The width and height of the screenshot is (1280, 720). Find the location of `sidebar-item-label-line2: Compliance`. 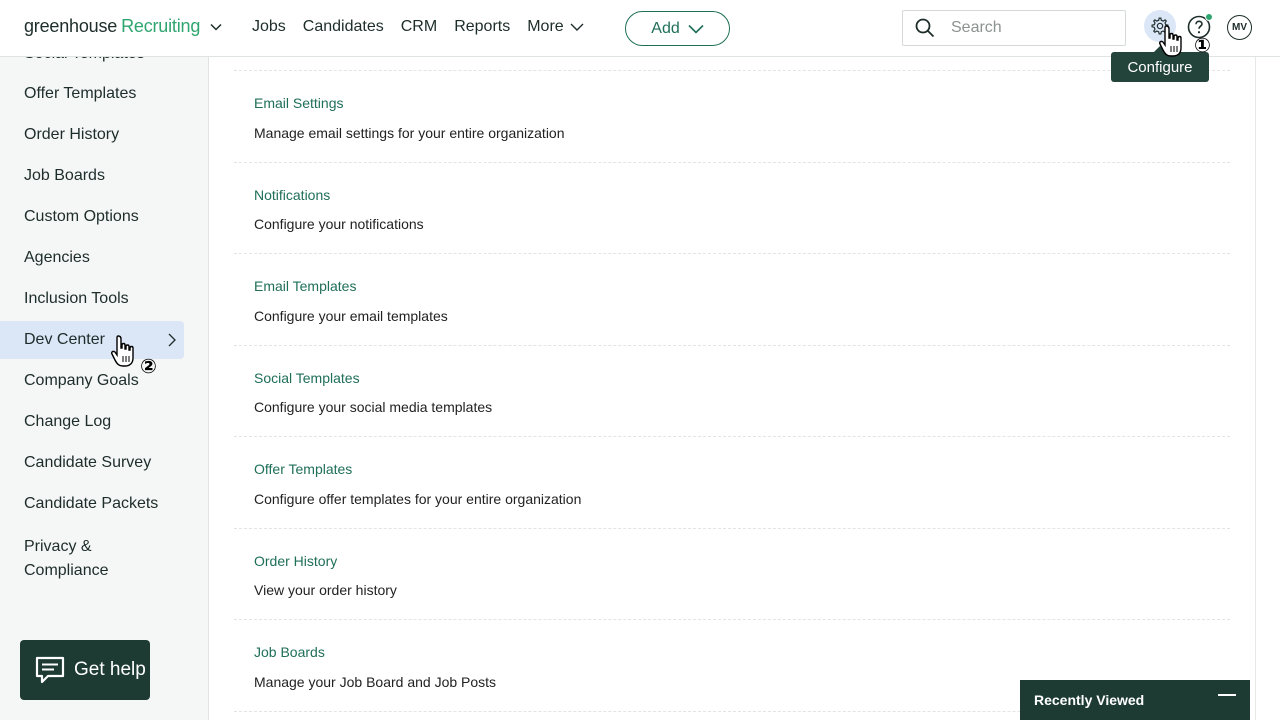

sidebar-item-label-line2: Compliance is located at coordinates (66, 570).